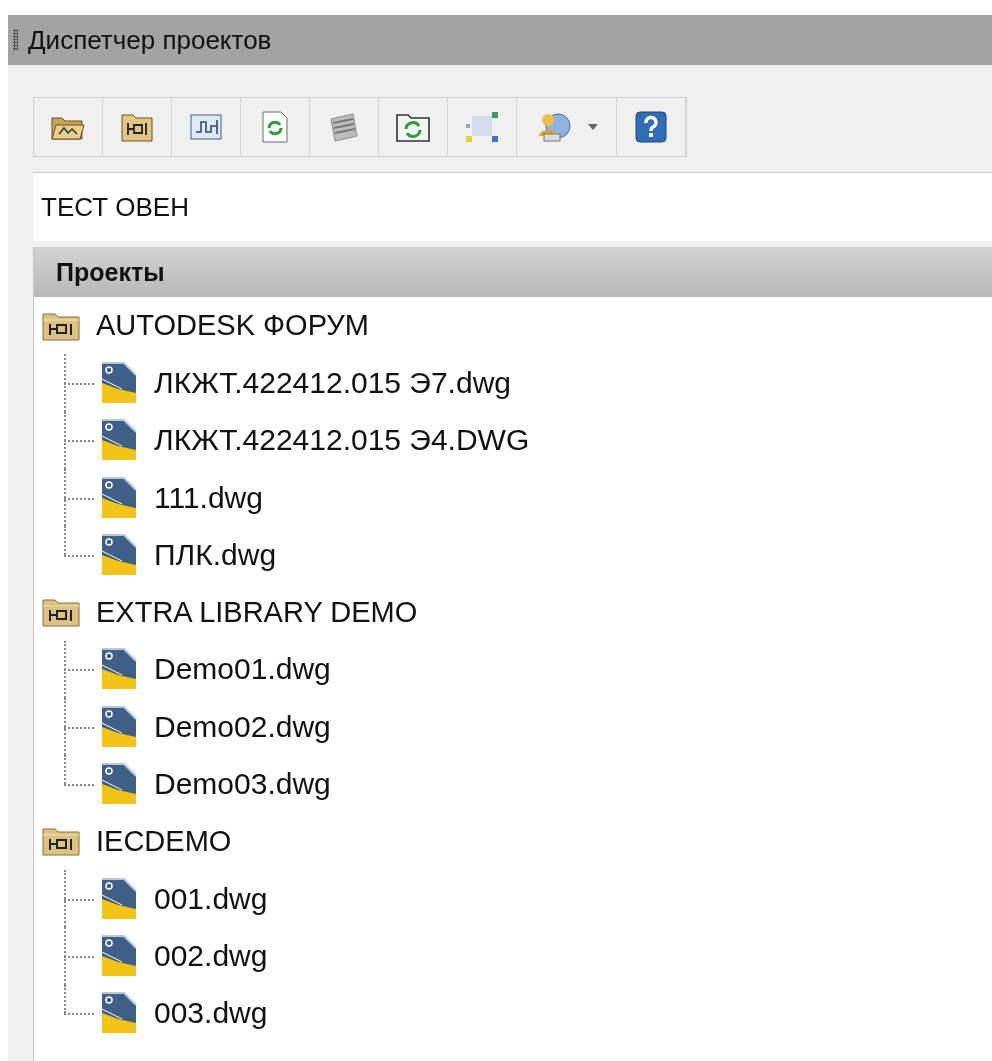 This screenshot has width=992, height=1061. What do you see at coordinates (179, 497) in the screenshot?
I see `drawing-item: 111.dwg` at bounding box center [179, 497].